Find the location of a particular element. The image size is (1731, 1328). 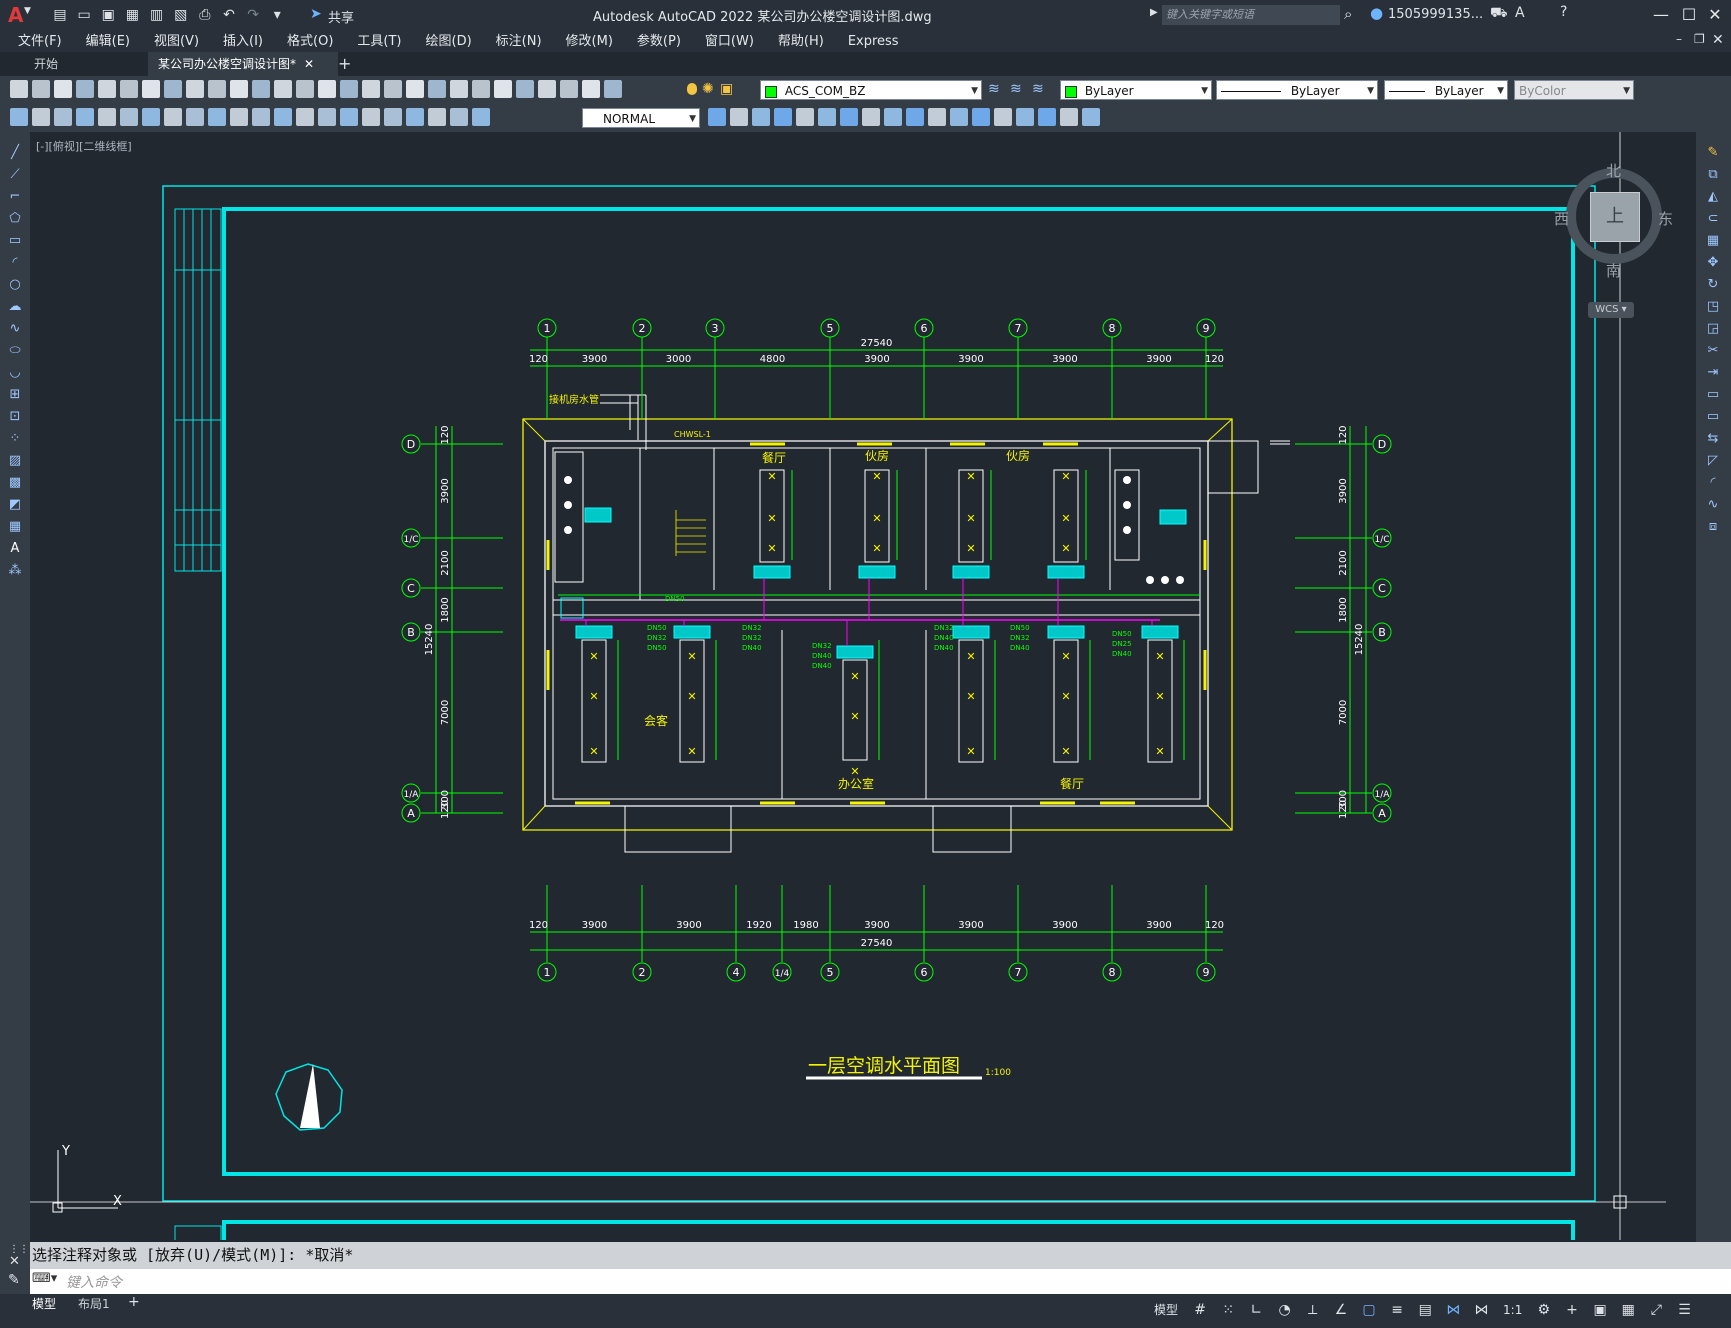

revcloud-icon: ☁ is located at coordinates (15, 307).